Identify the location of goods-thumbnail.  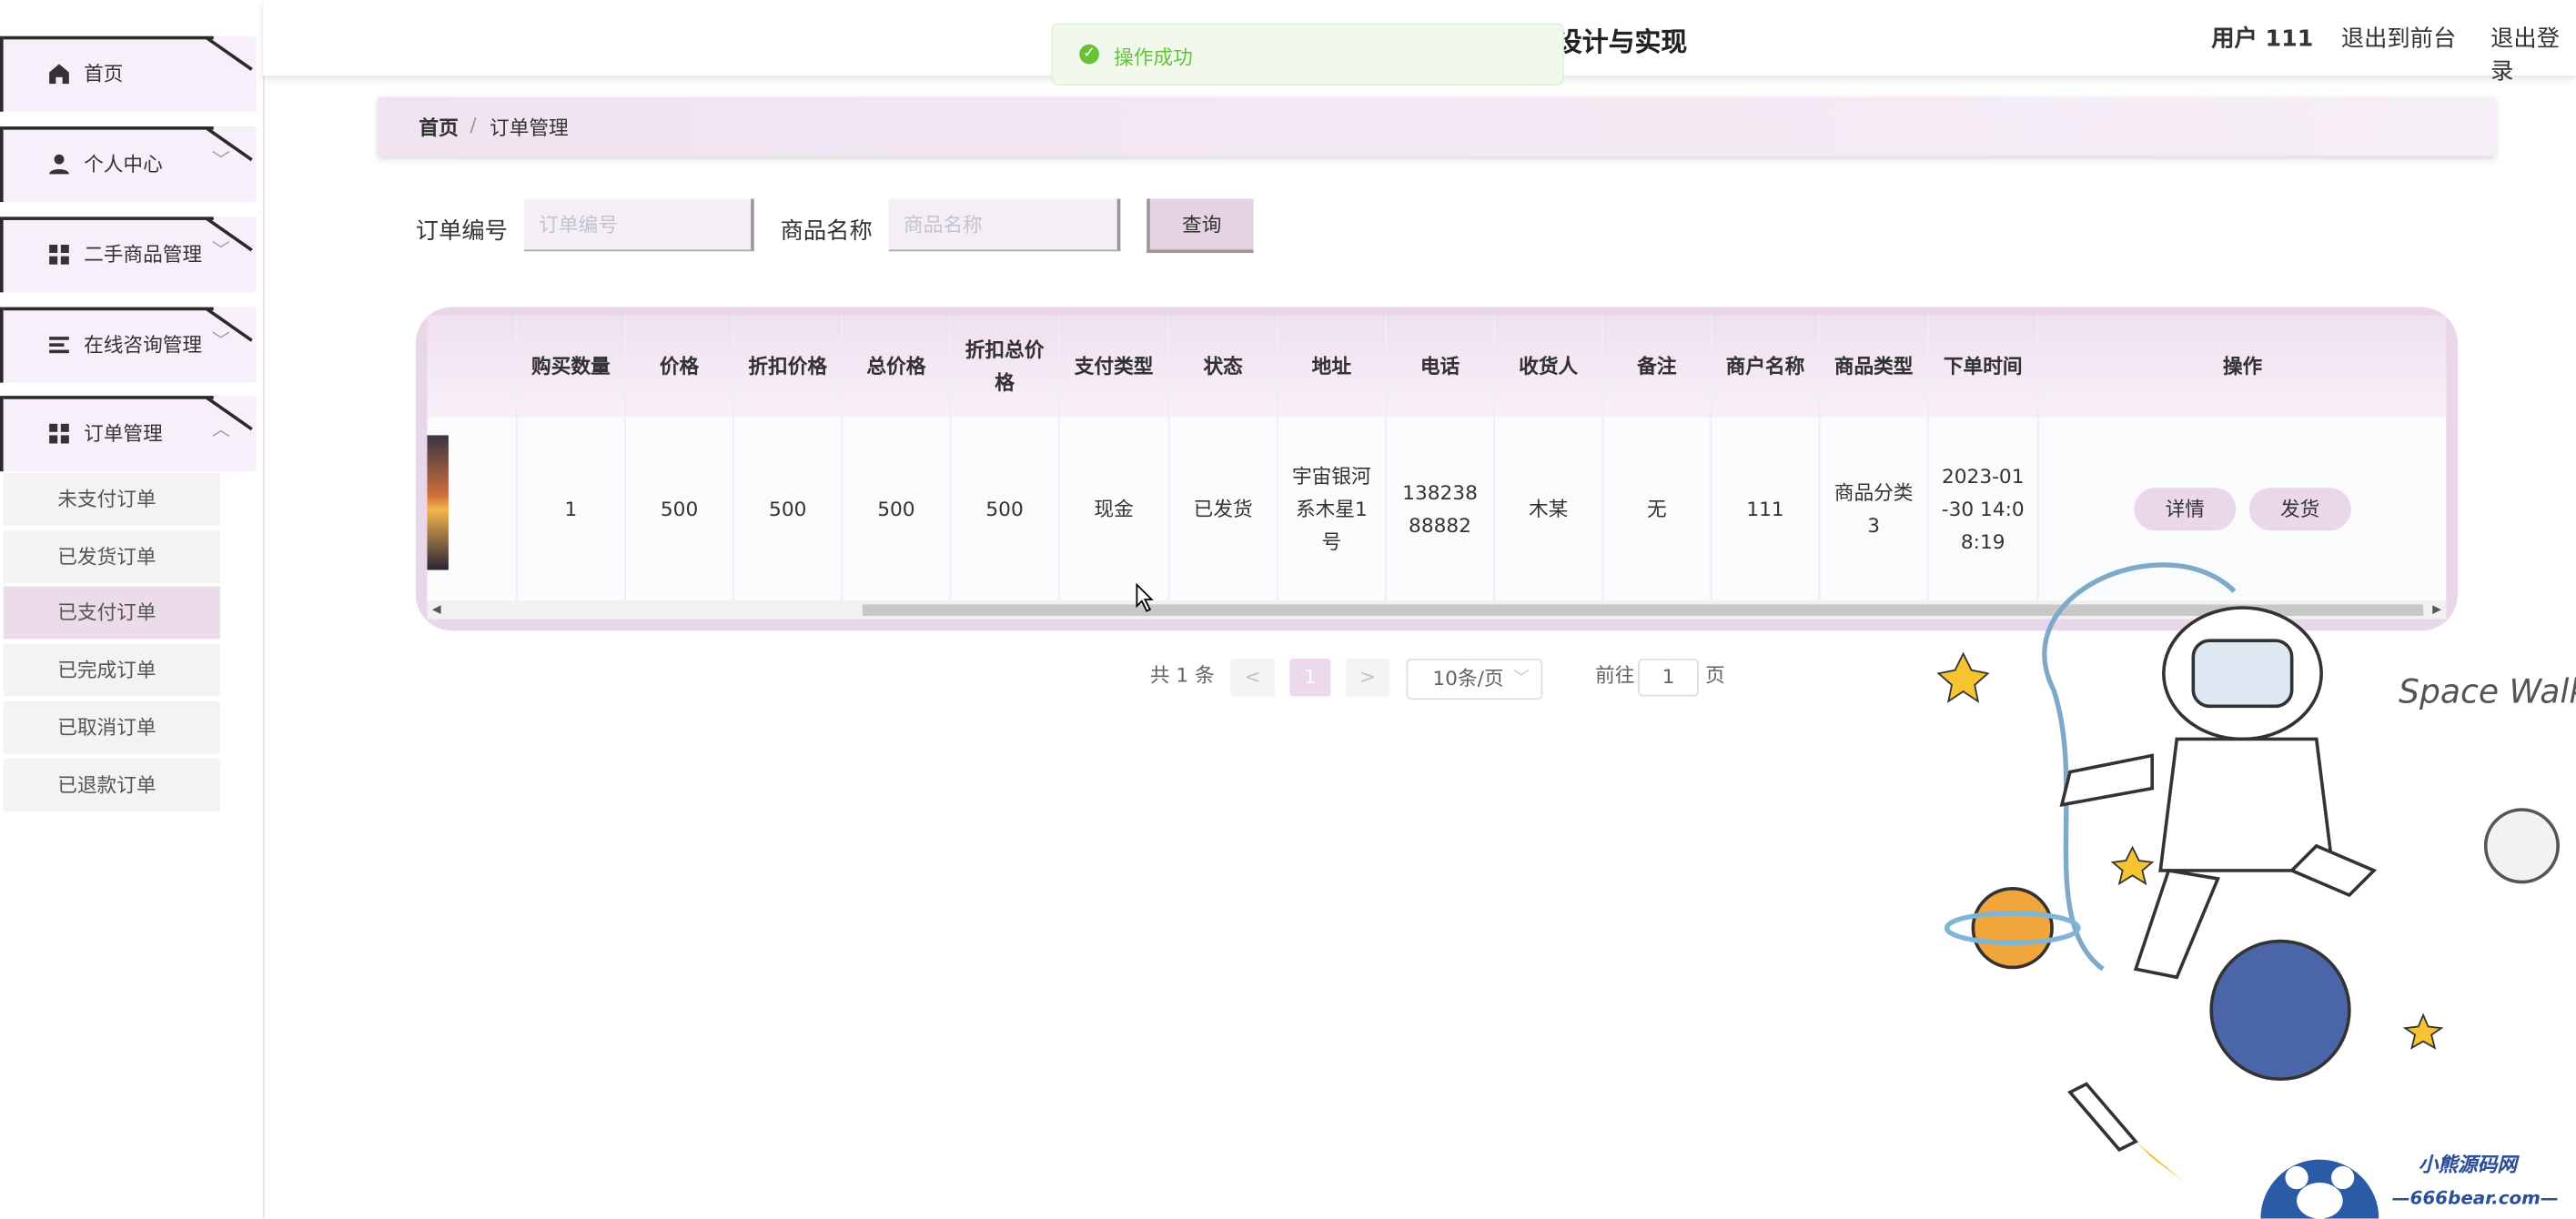
(438, 503).